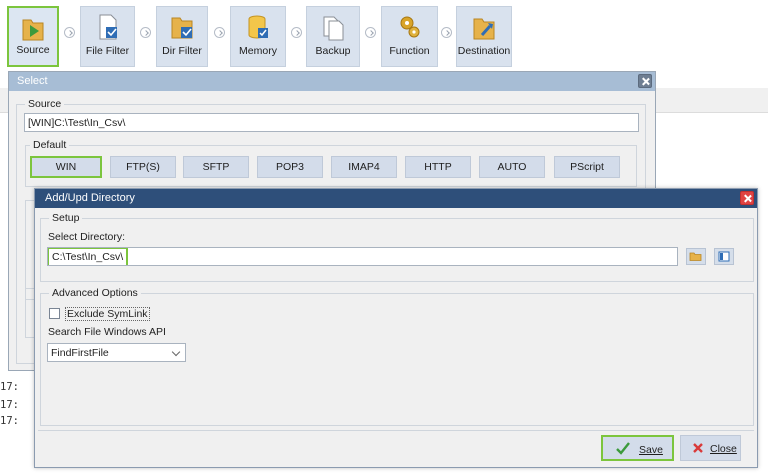  What do you see at coordinates (290, 167) in the screenshot?
I see `protocol-pop3-button: POP3` at bounding box center [290, 167].